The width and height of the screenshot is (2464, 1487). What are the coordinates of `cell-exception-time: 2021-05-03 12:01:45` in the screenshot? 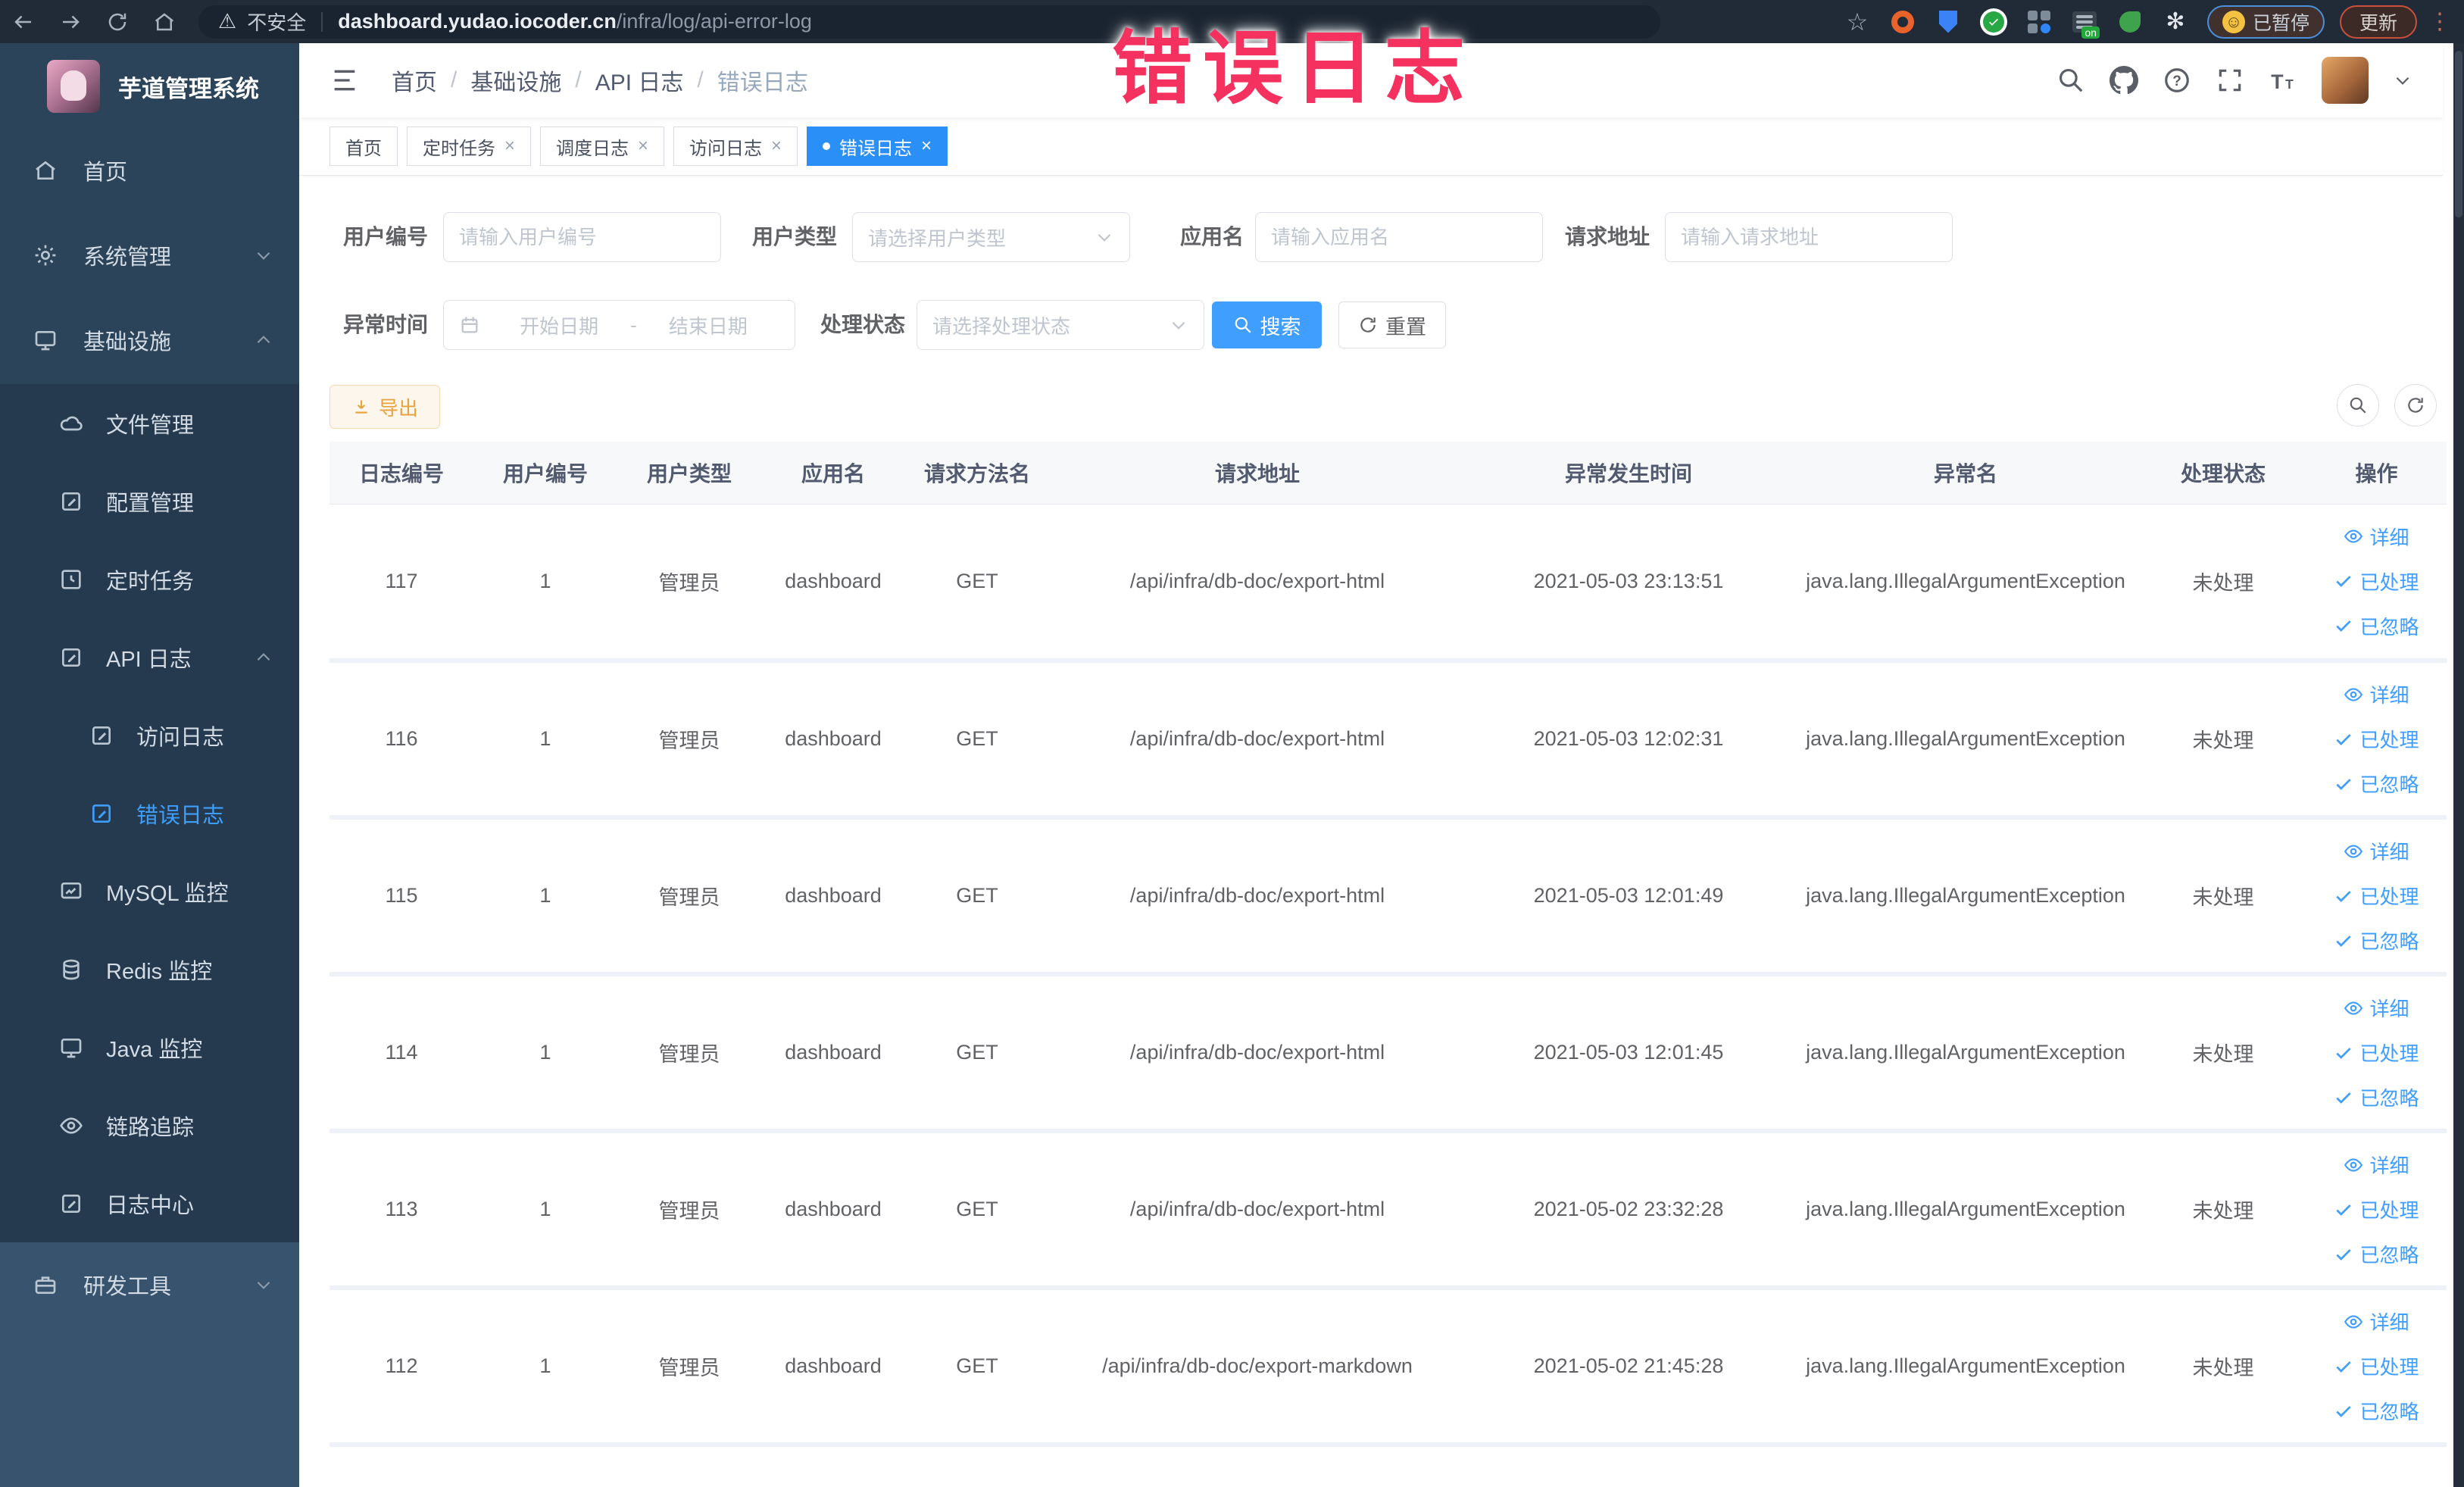 It's located at (1628, 1053).